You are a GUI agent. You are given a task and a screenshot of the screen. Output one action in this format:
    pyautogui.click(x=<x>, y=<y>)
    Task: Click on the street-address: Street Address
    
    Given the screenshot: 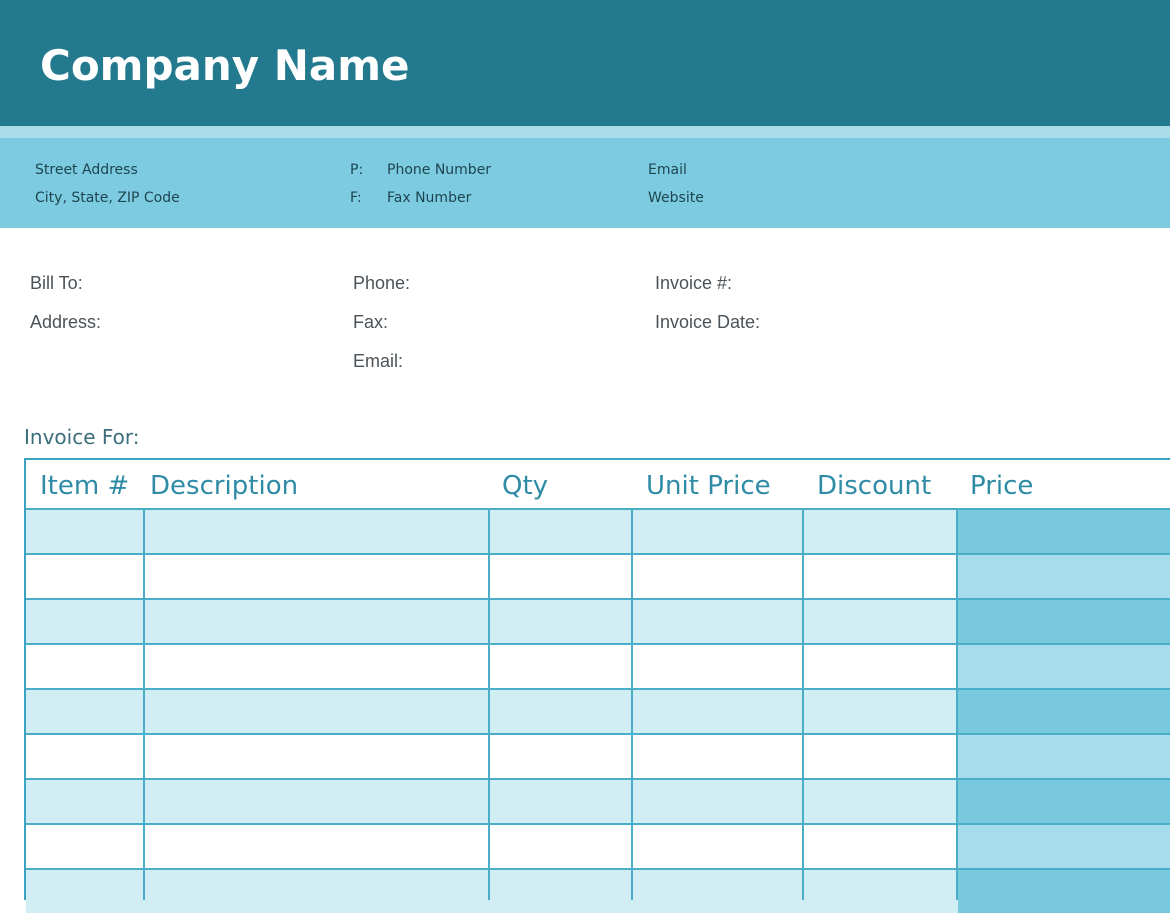 What is the action you would take?
    pyautogui.click(x=86, y=170)
    